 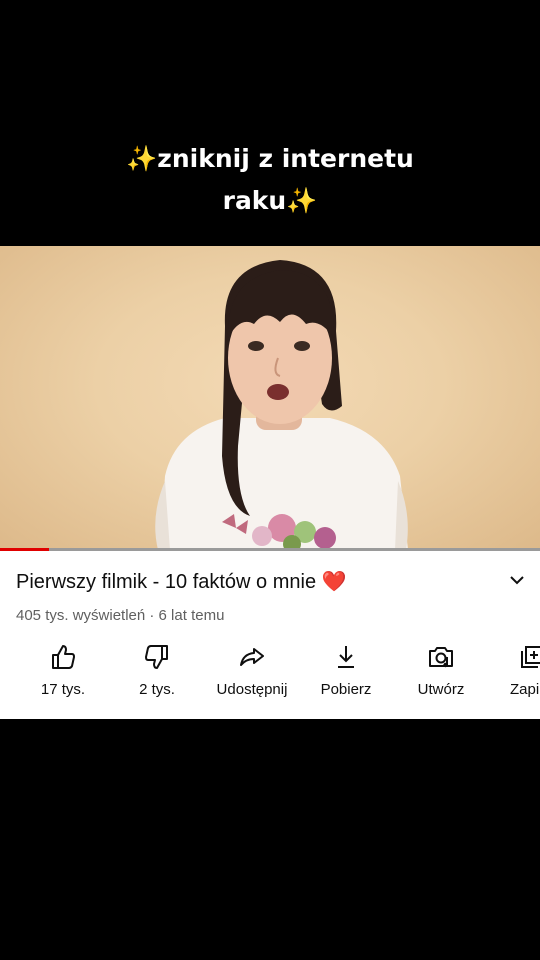 What do you see at coordinates (63, 657) in the screenshot?
I see `thumbs-up-icon` at bounding box center [63, 657].